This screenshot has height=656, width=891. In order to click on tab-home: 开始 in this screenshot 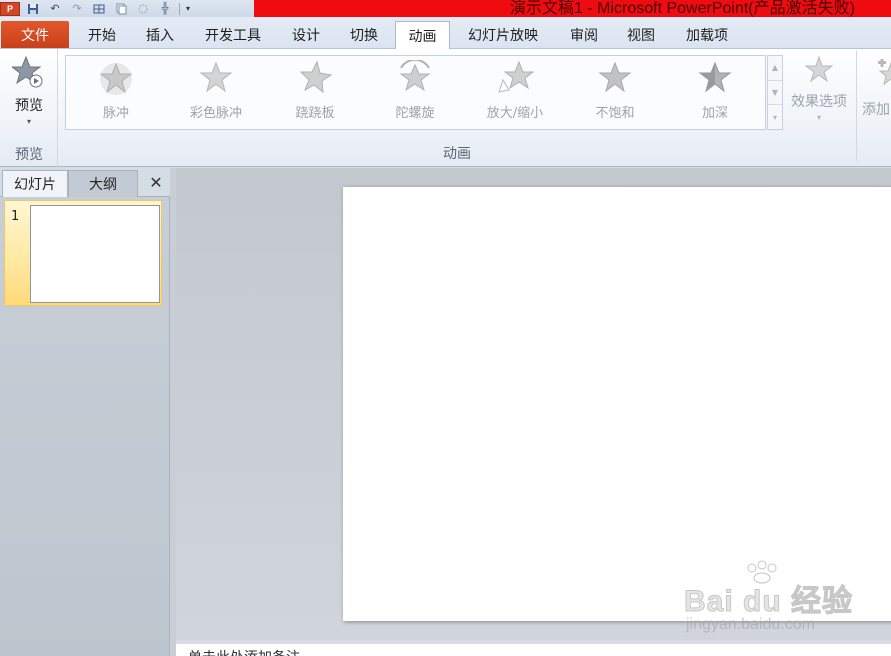, I will do `click(102, 35)`.